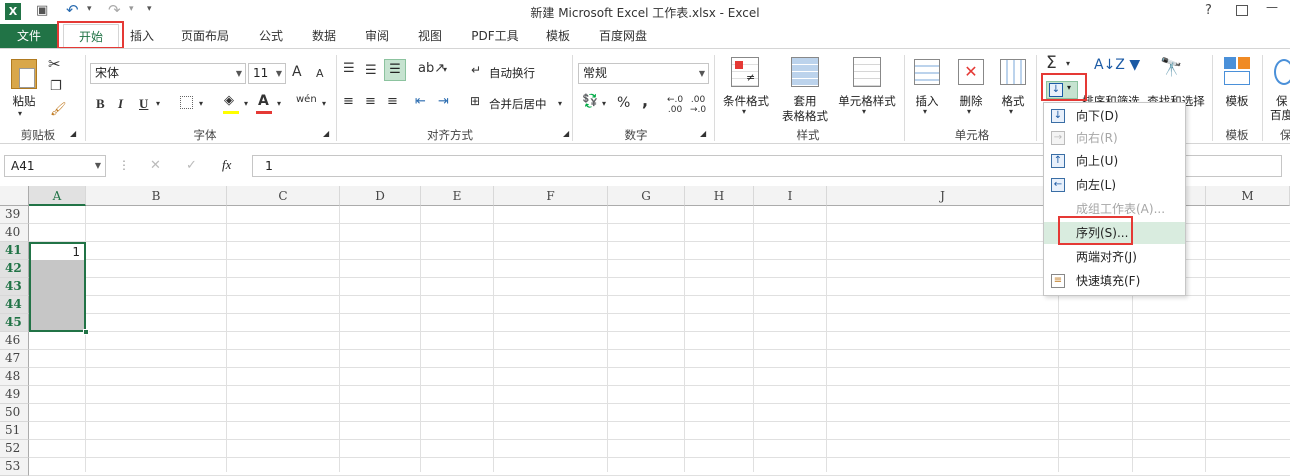 Image resolution: width=1290 pixels, height=476 pixels. What do you see at coordinates (395, 70) in the screenshot?
I see `align-bottom-icon: ☰` at bounding box center [395, 70].